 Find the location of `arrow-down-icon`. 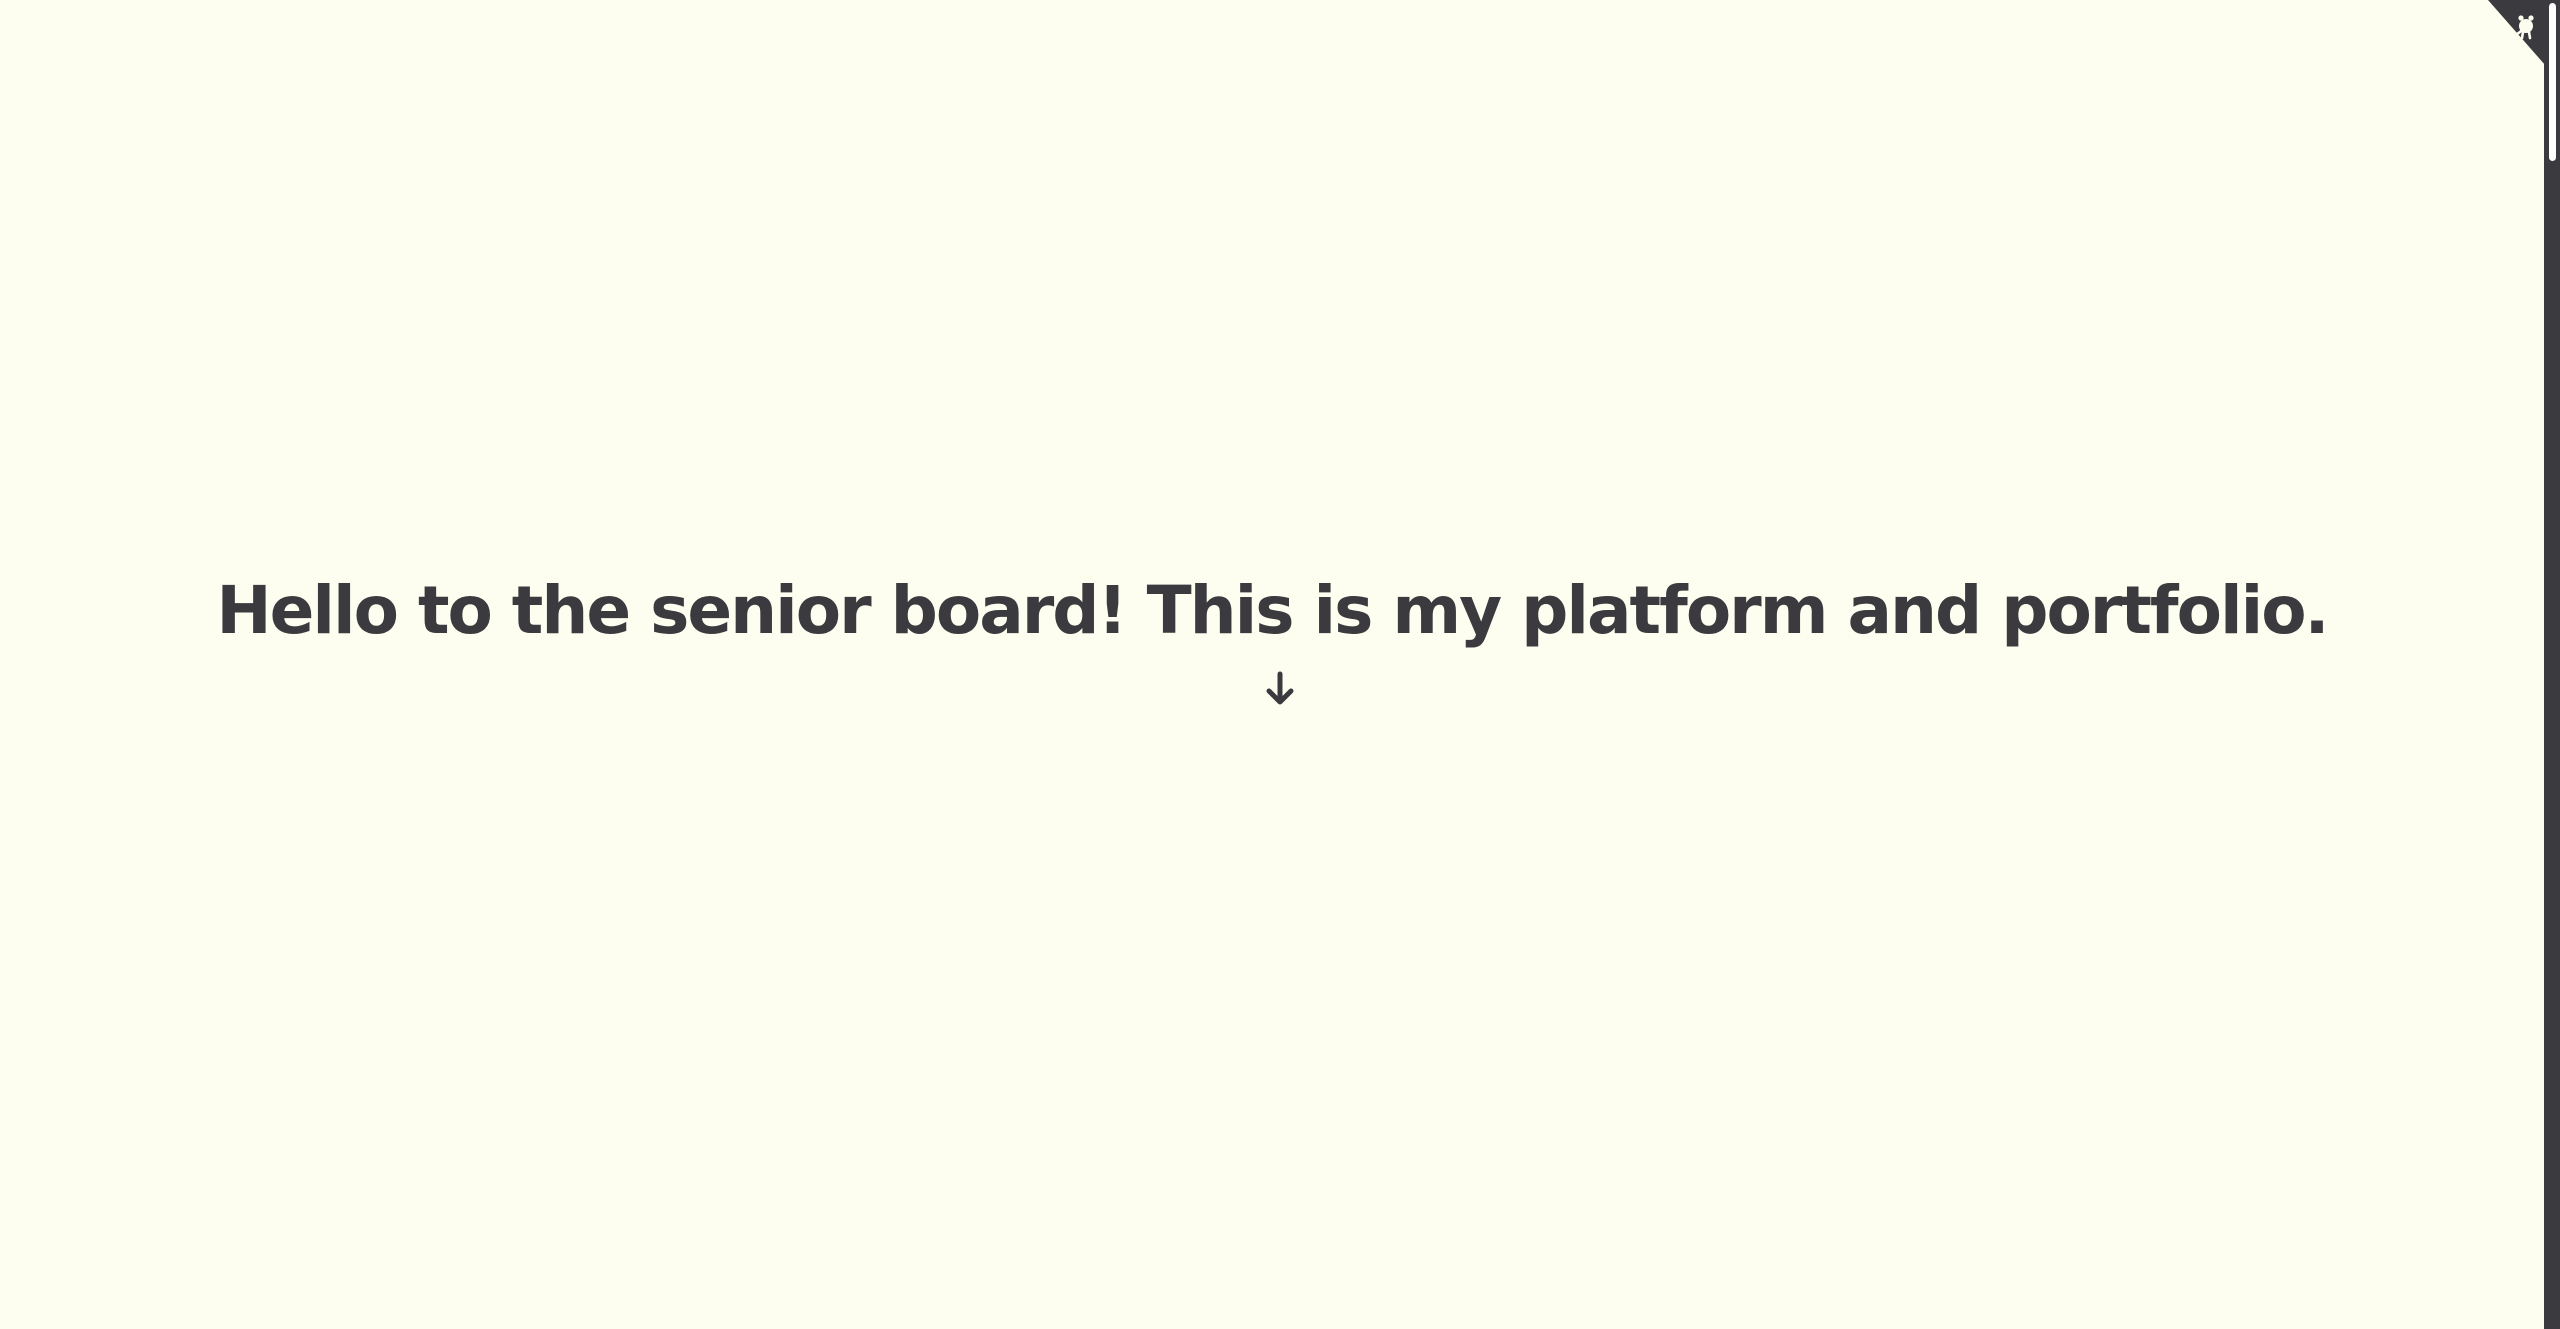

arrow-down-icon is located at coordinates (1280, 690).